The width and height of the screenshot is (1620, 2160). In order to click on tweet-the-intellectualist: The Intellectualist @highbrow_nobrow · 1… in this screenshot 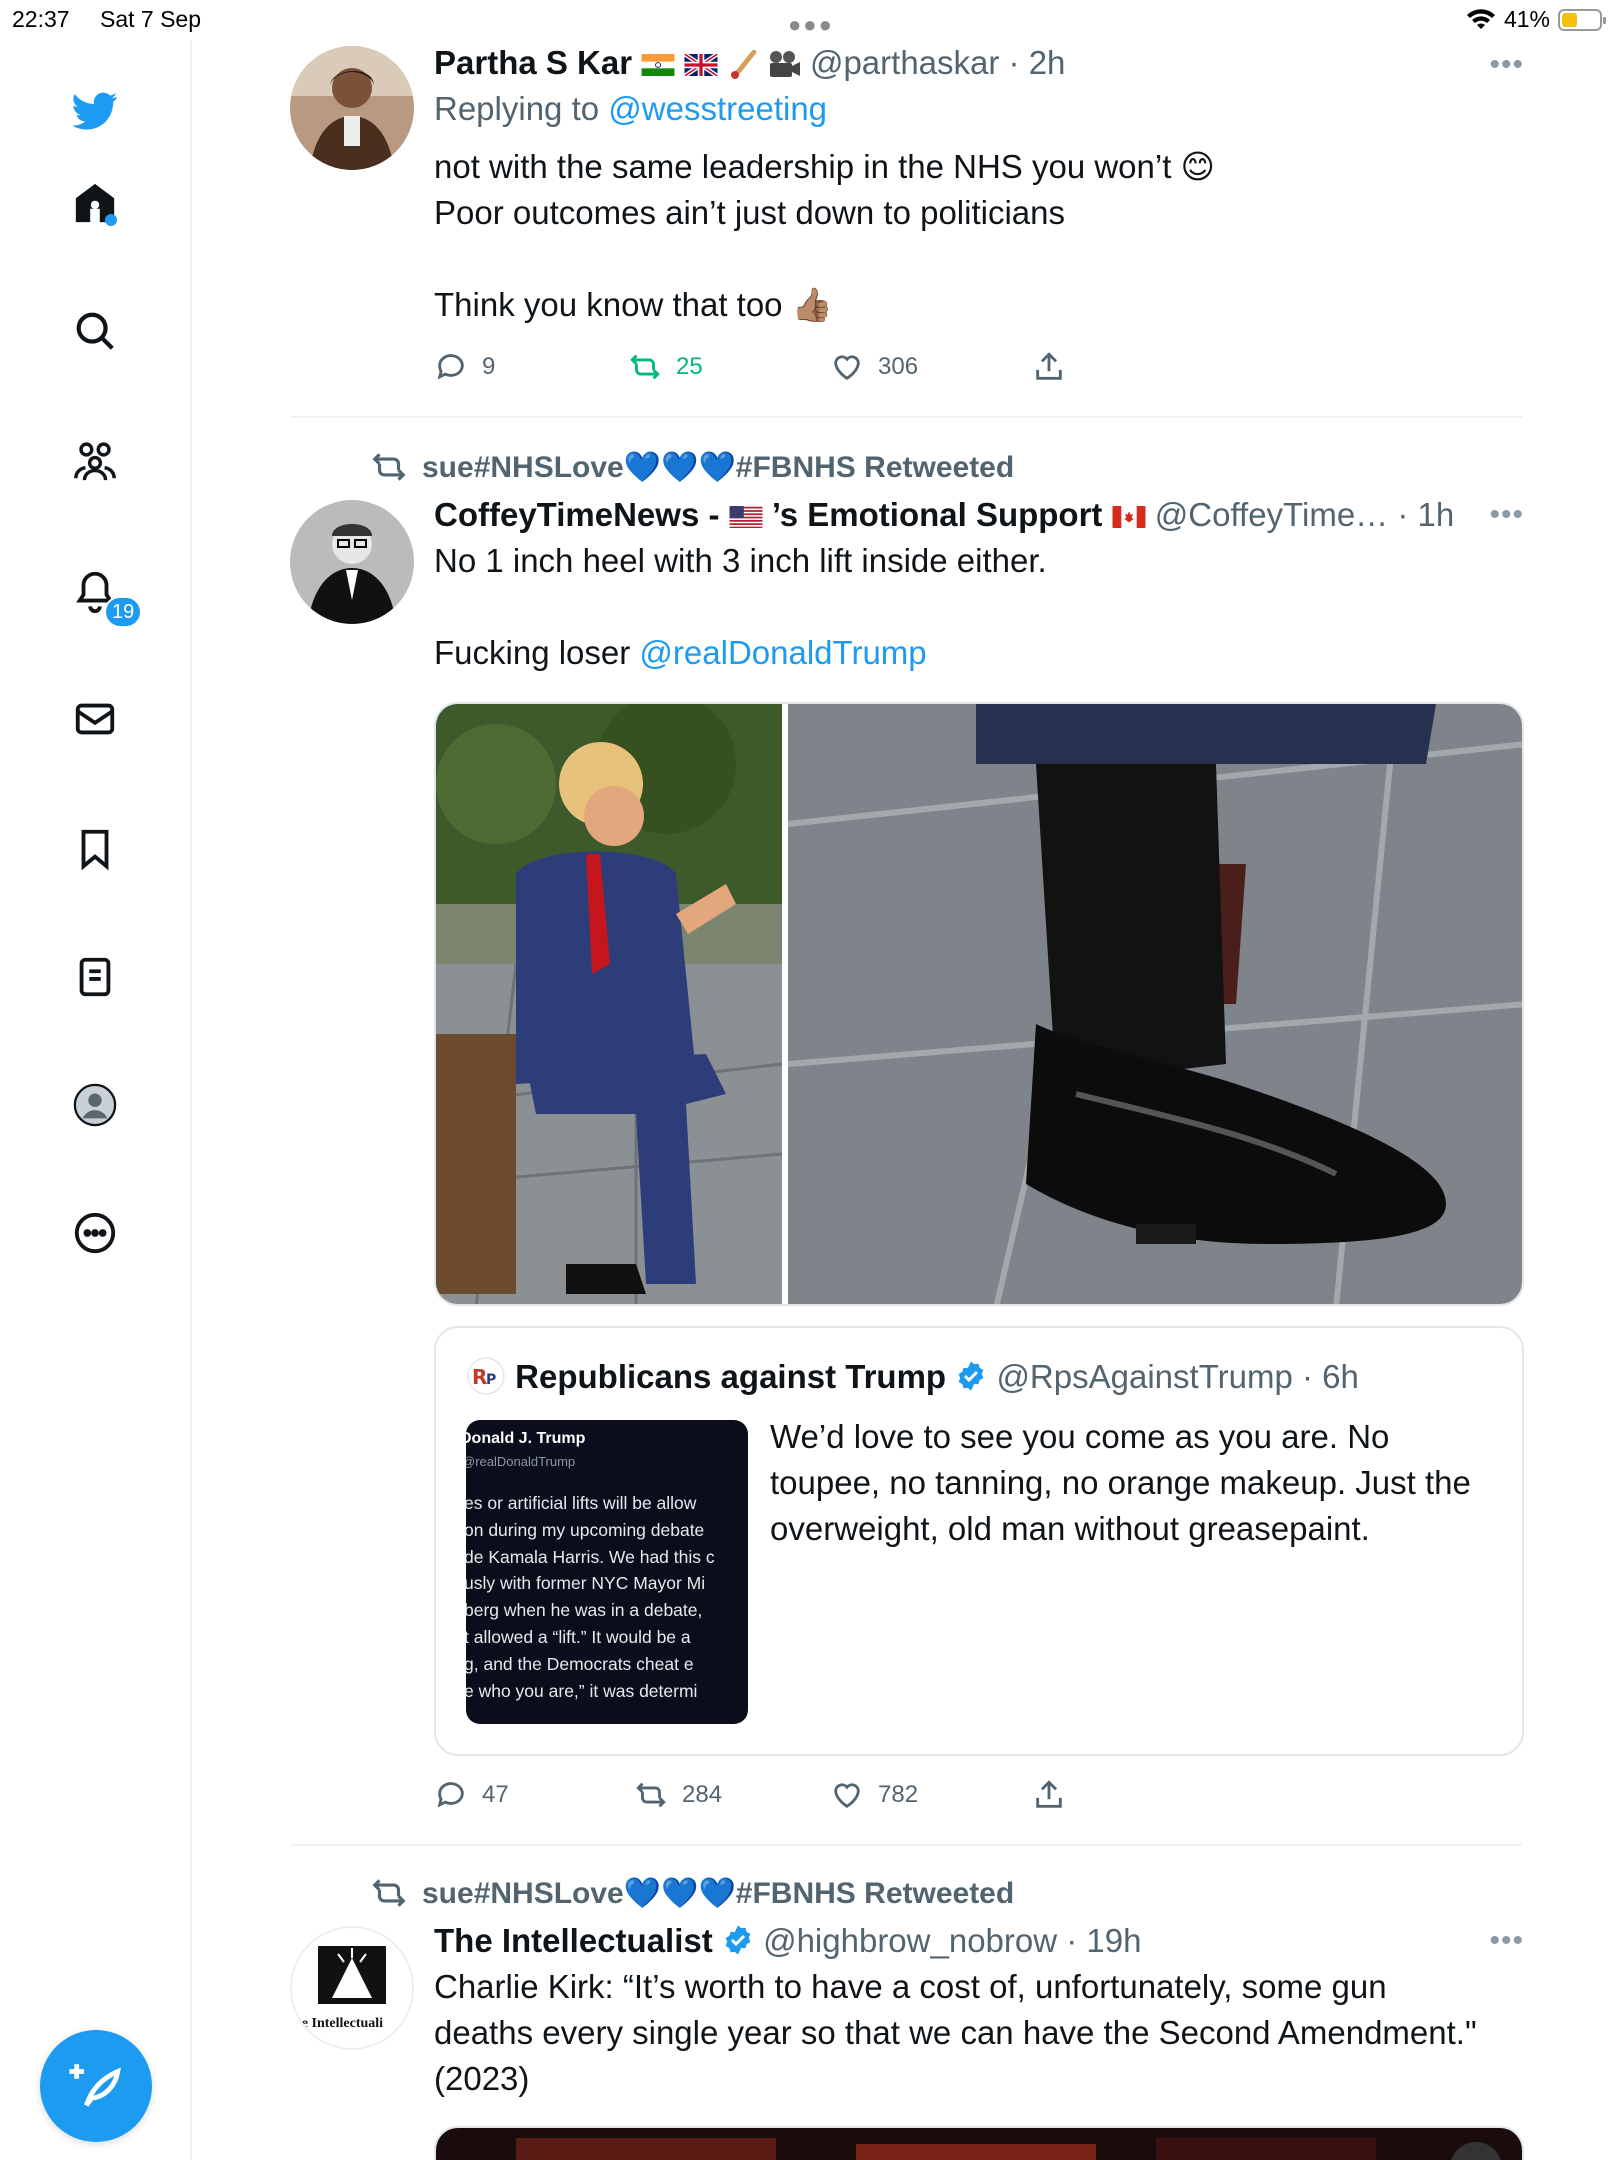, I will do `click(979, 2010)`.